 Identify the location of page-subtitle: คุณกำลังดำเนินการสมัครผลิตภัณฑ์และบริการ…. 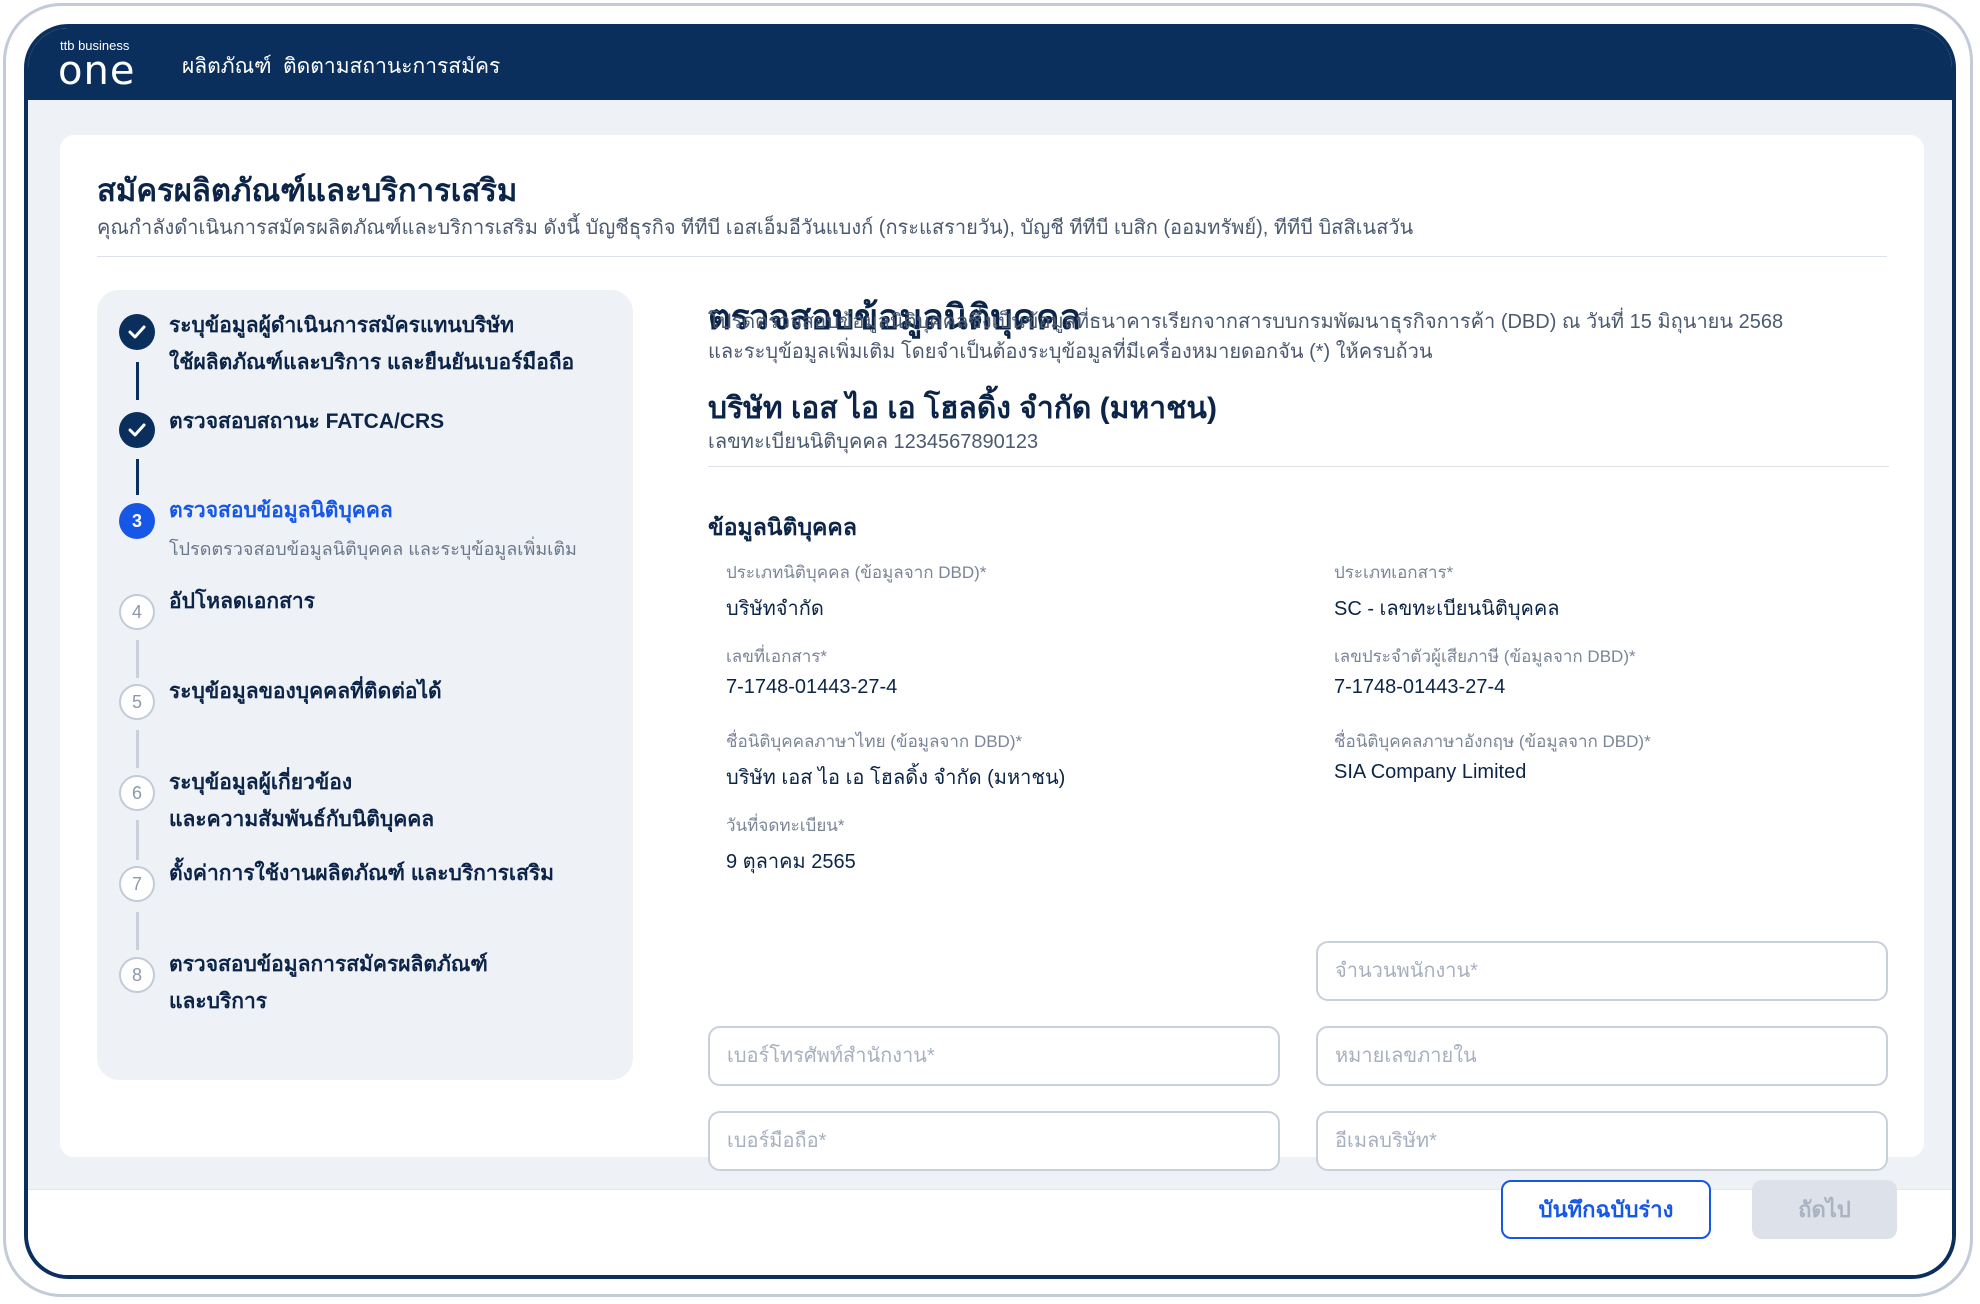
(755, 228).